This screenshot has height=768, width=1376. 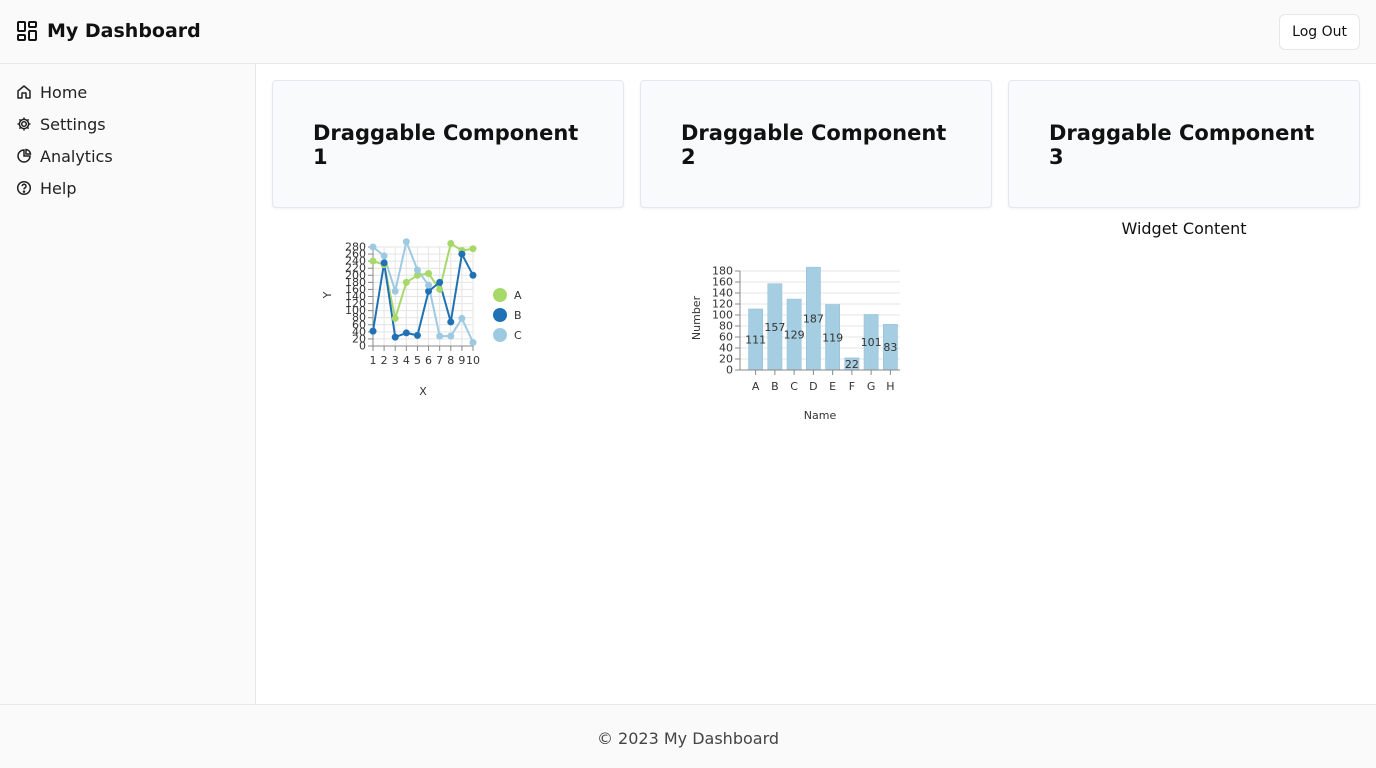 What do you see at coordinates (27, 31) in the screenshot?
I see `dashboard-icon` at bounding box center [27, 31].